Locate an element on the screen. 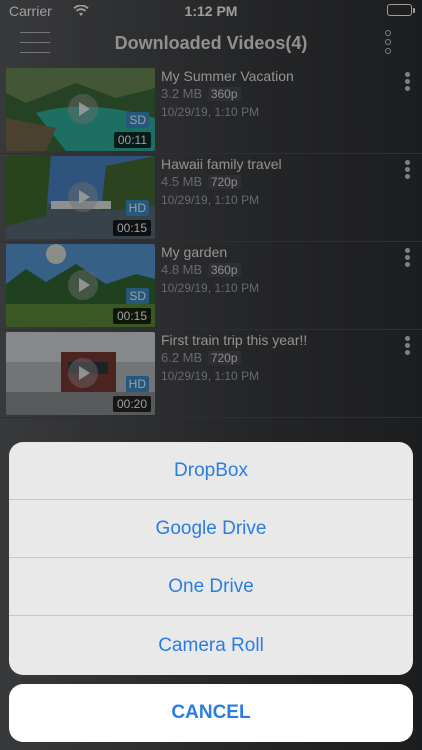 This screenshot has width=422, height=750. action-google-drive: Google Drive is located at coordinates (211, 529).